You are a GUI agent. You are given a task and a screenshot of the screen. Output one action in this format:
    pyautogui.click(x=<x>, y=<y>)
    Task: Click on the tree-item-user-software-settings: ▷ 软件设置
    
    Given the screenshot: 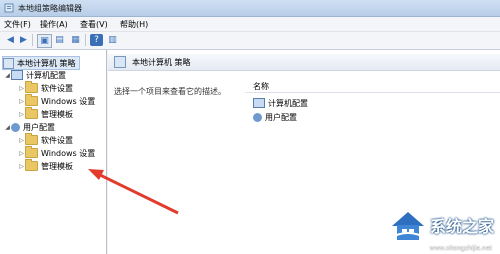 What is the action you would take?
    pyautogui.click(x=45, y=139)
    